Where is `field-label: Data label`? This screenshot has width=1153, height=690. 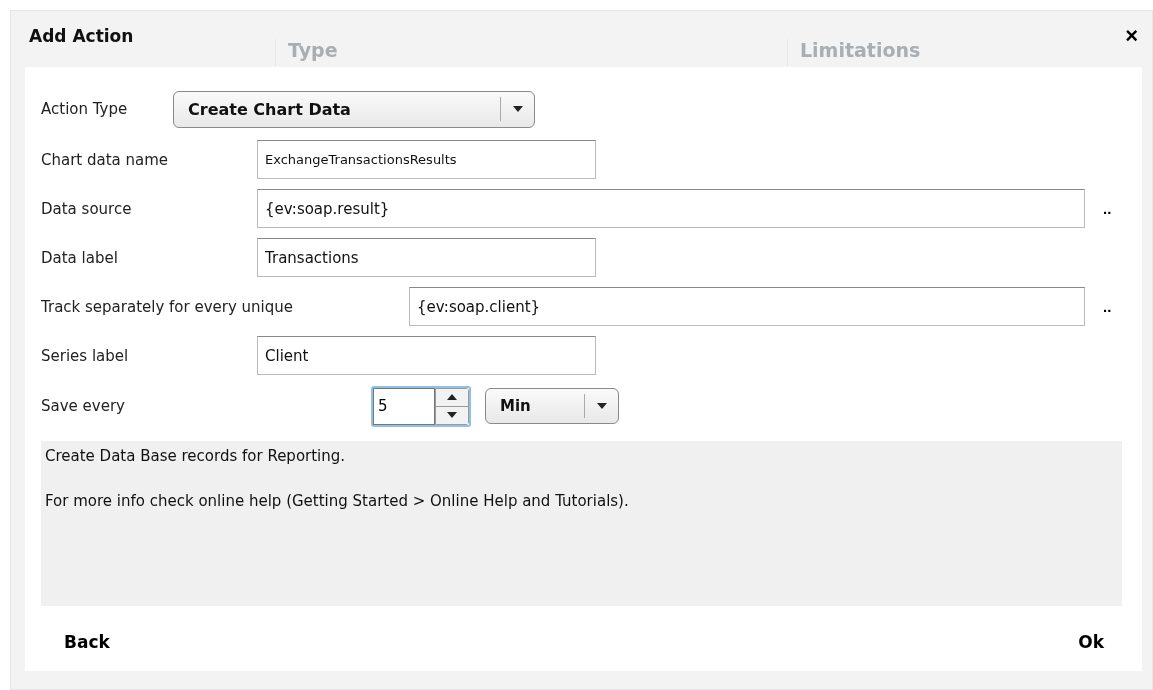 field-label: Data label is located at coordinates (80, 257).